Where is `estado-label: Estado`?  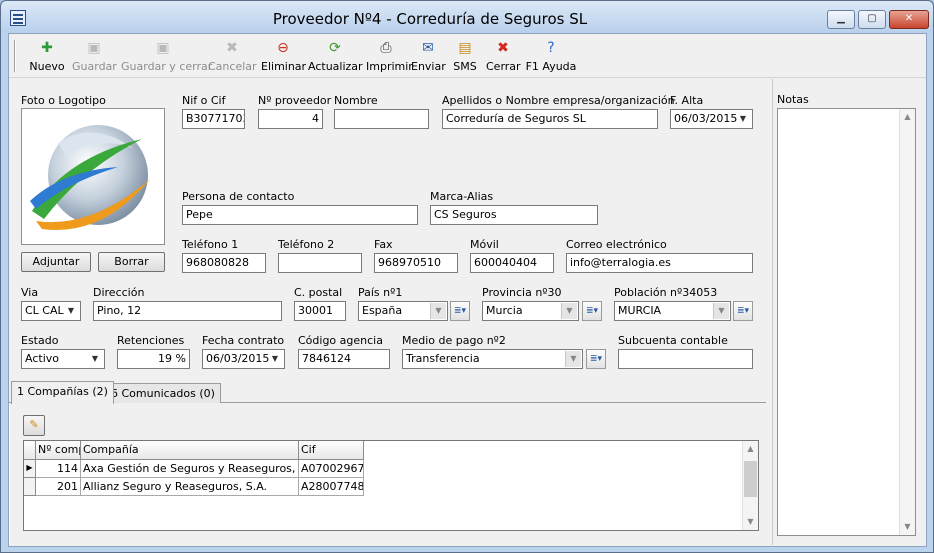
estado-label: Estado is located at coordinates (40, 340).